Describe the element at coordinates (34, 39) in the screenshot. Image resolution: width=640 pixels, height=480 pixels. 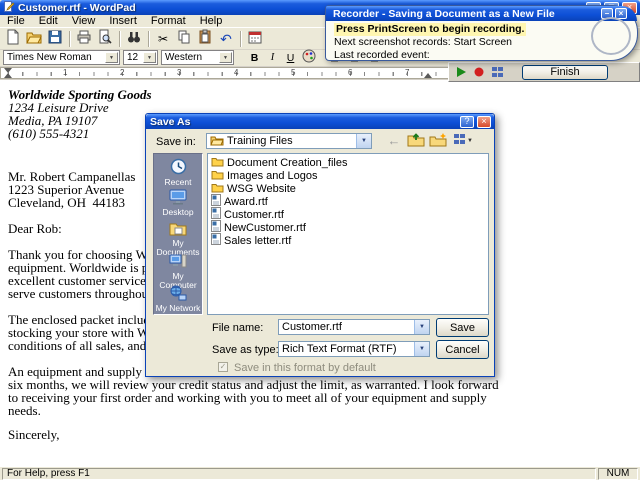
I see `open-button` at that location.